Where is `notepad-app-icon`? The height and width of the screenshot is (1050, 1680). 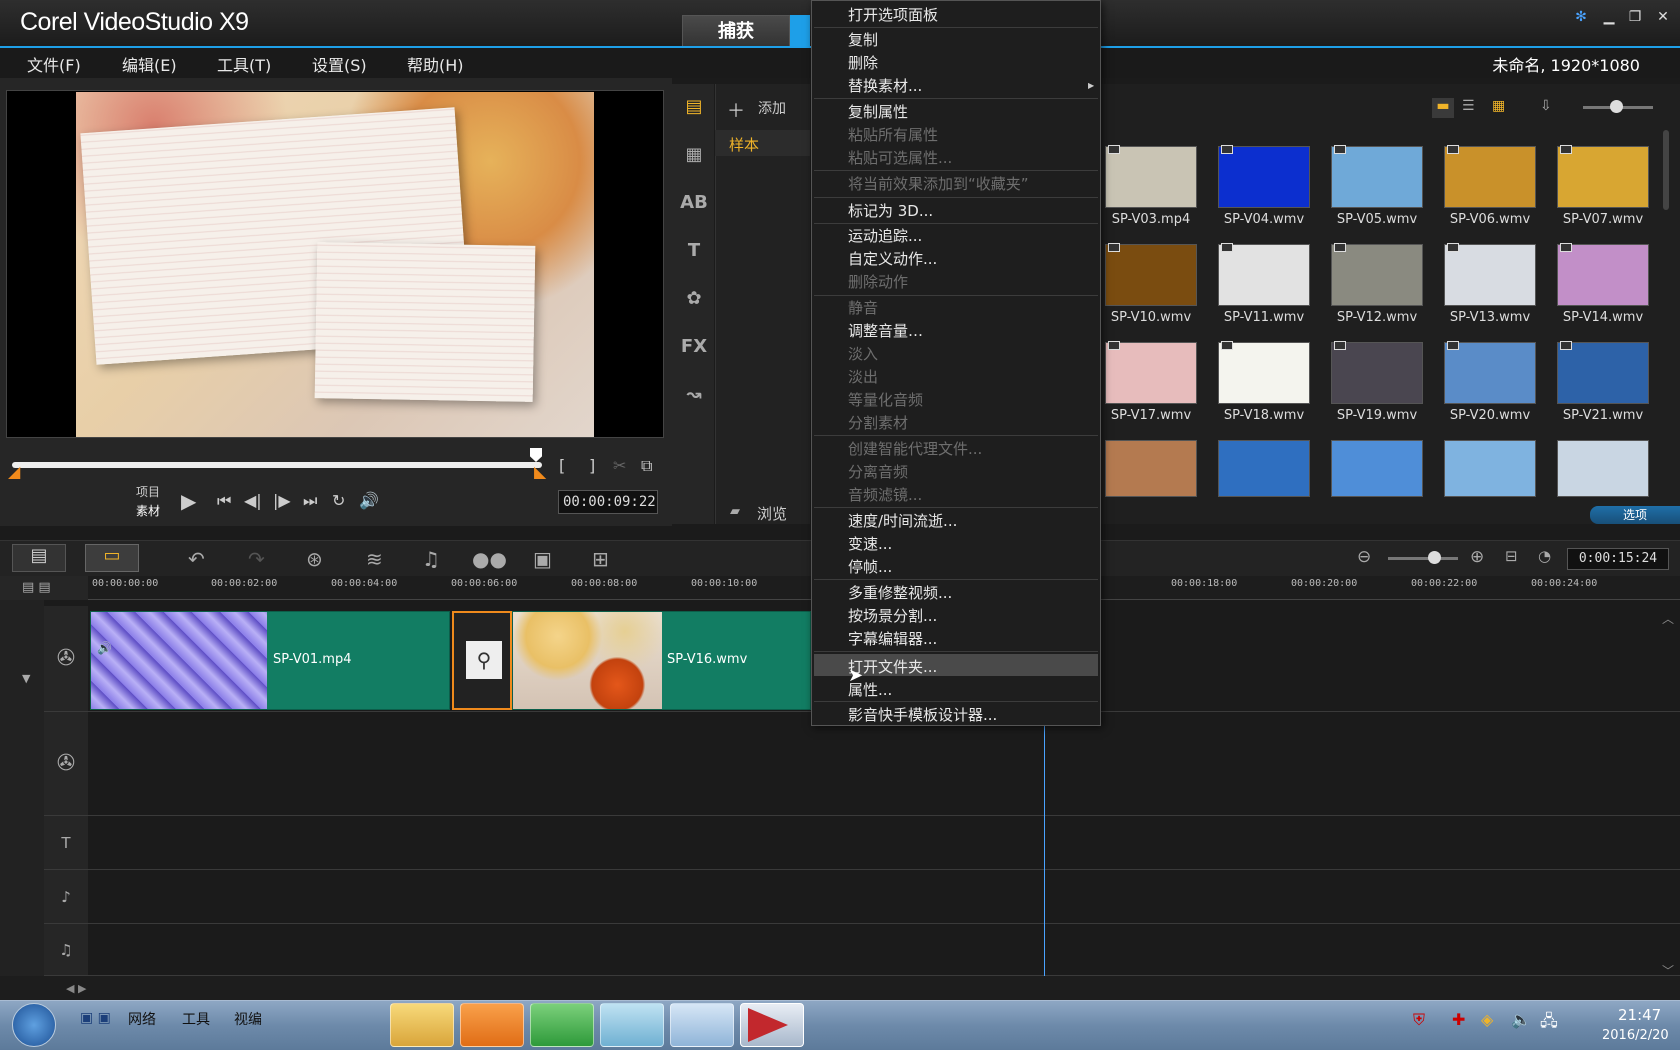
notepad-app-icon is located at coordinates (632, 1025).